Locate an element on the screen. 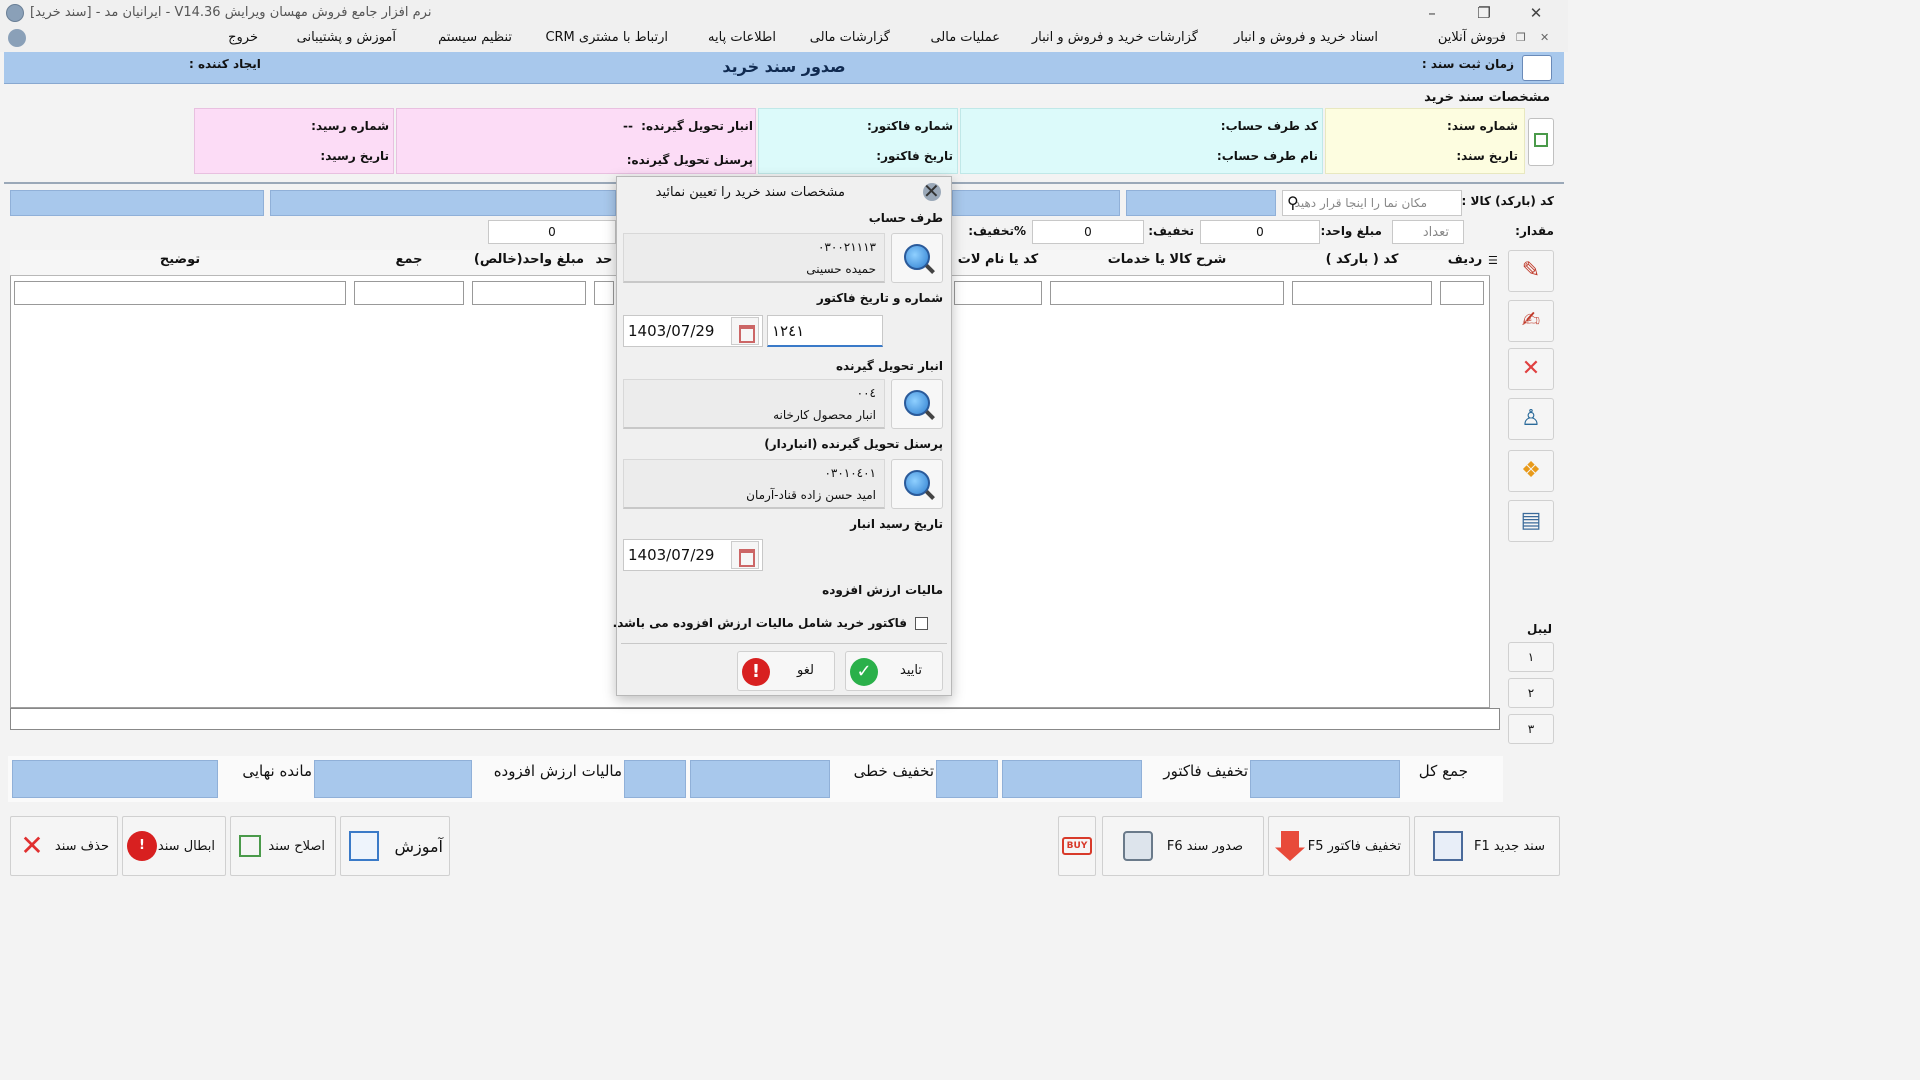  menu-financial-ops: عملیات مالی is located at coordinates (965, 37).